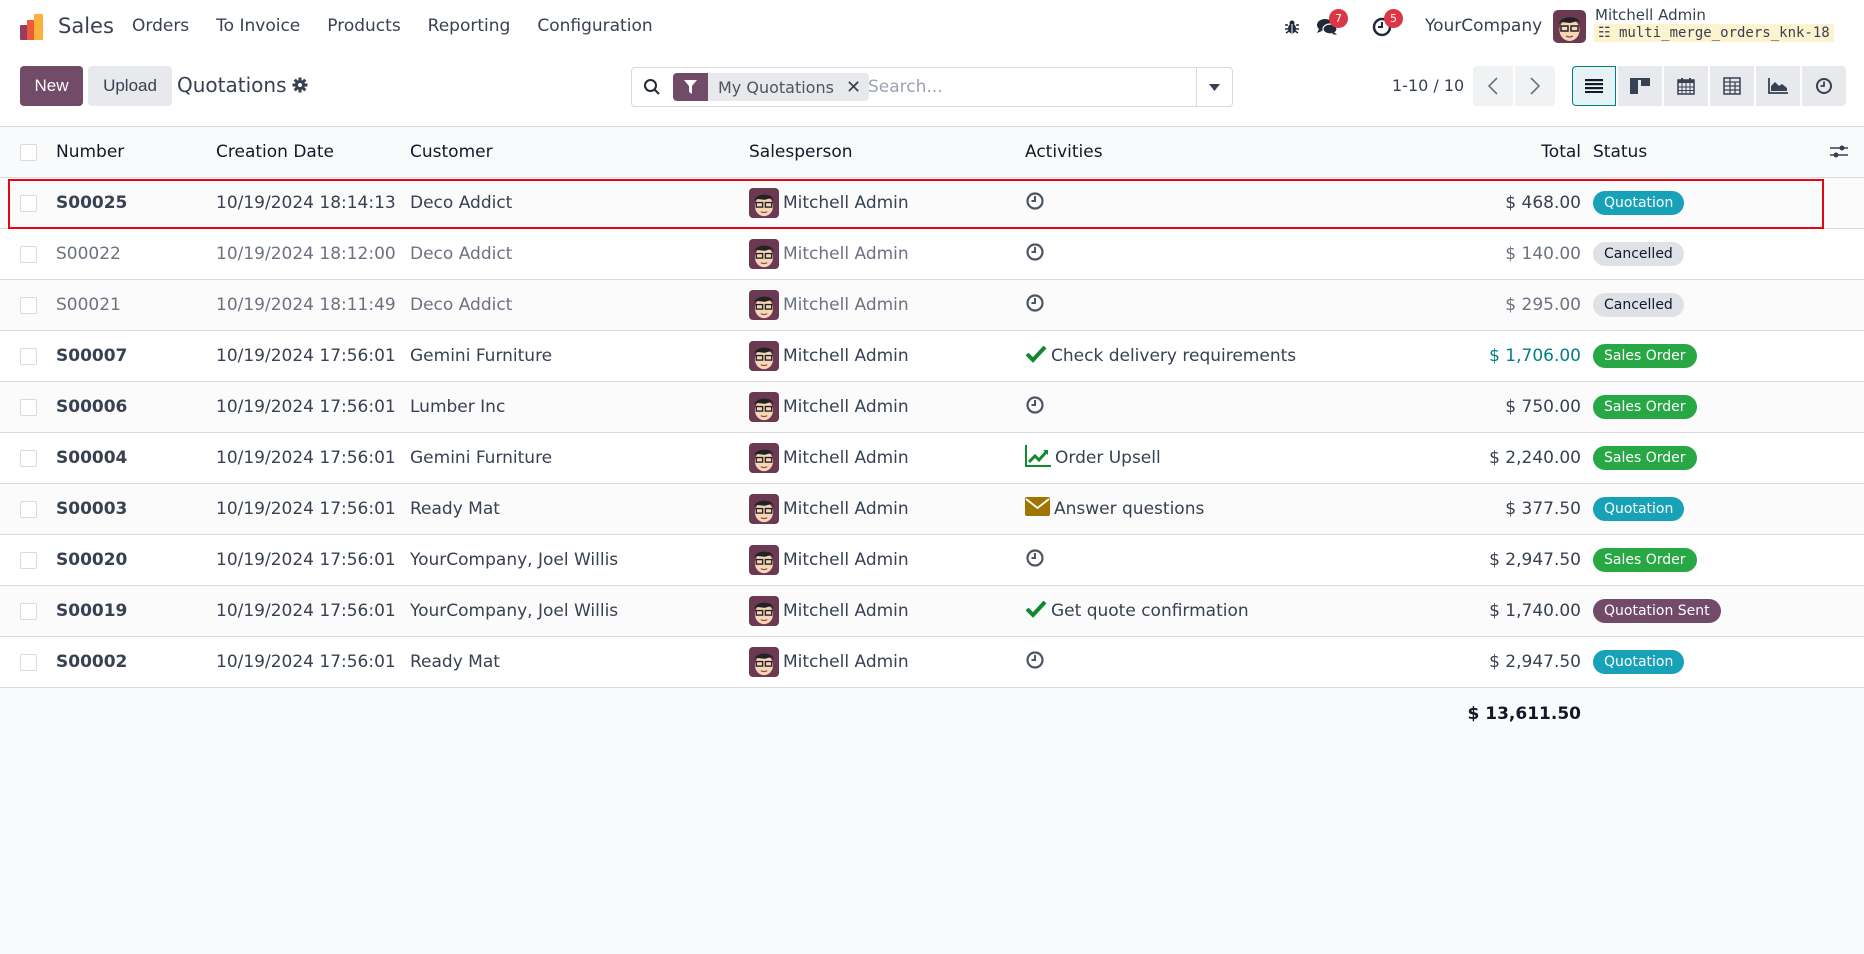 This screenshot has height=954, width=1864. What do you see at coordinates (594, 26) in the screenshot?
I see `menu-configuration: Configuration` at bounding box center [594, 26].